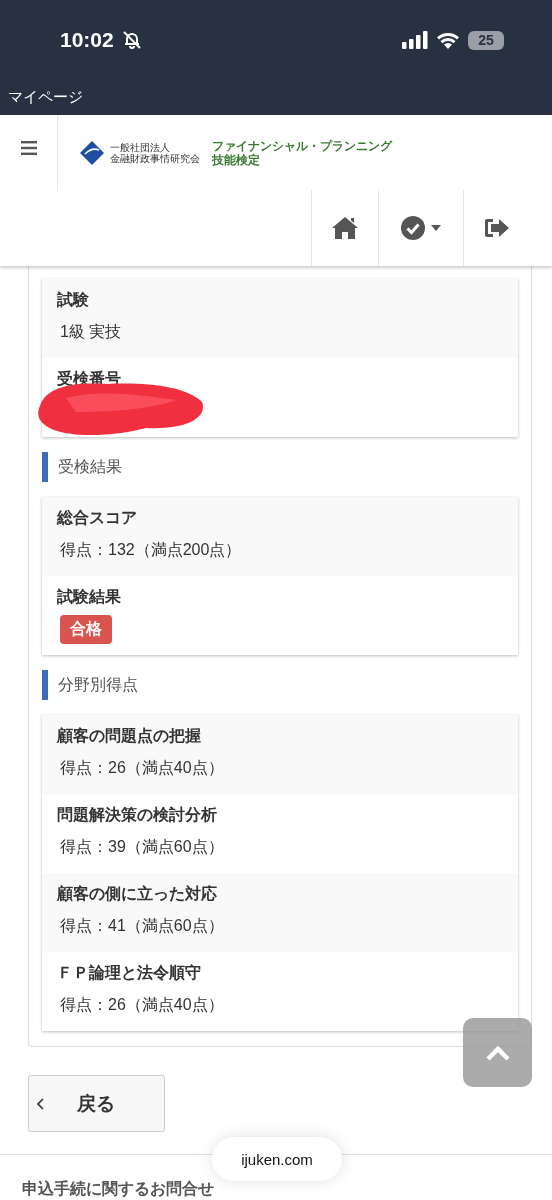 The height and width of the screenshot is (1200, 552). I want to click on field-value: 得点：39（満点60点）, so click(142, 847).